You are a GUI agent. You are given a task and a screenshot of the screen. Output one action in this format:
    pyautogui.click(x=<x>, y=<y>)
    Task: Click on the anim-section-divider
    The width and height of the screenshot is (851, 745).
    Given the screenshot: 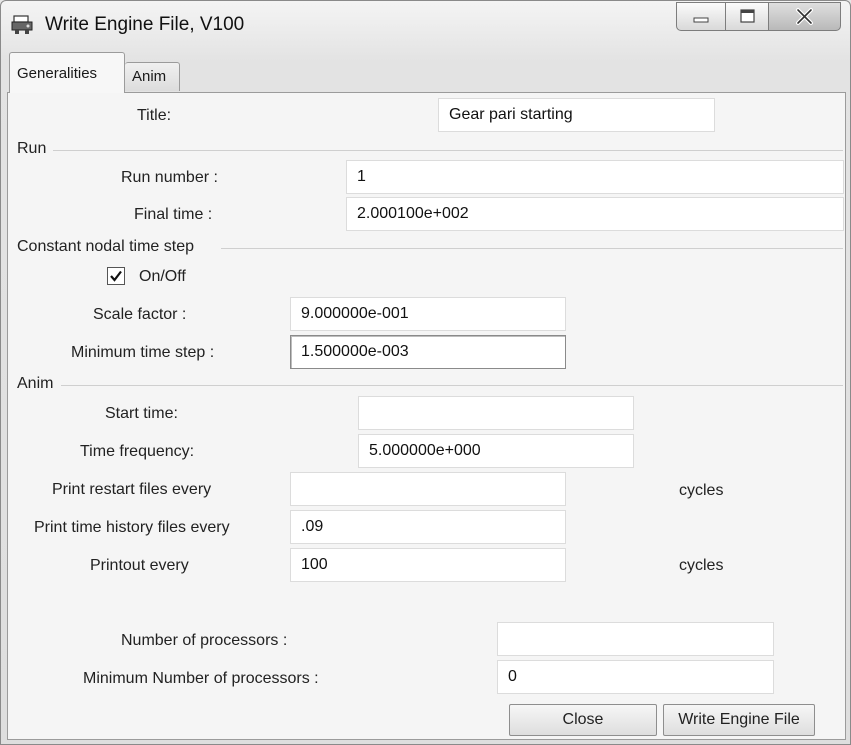 What is the action you would take?
    pyautogui.click(x=452, y=385)
    